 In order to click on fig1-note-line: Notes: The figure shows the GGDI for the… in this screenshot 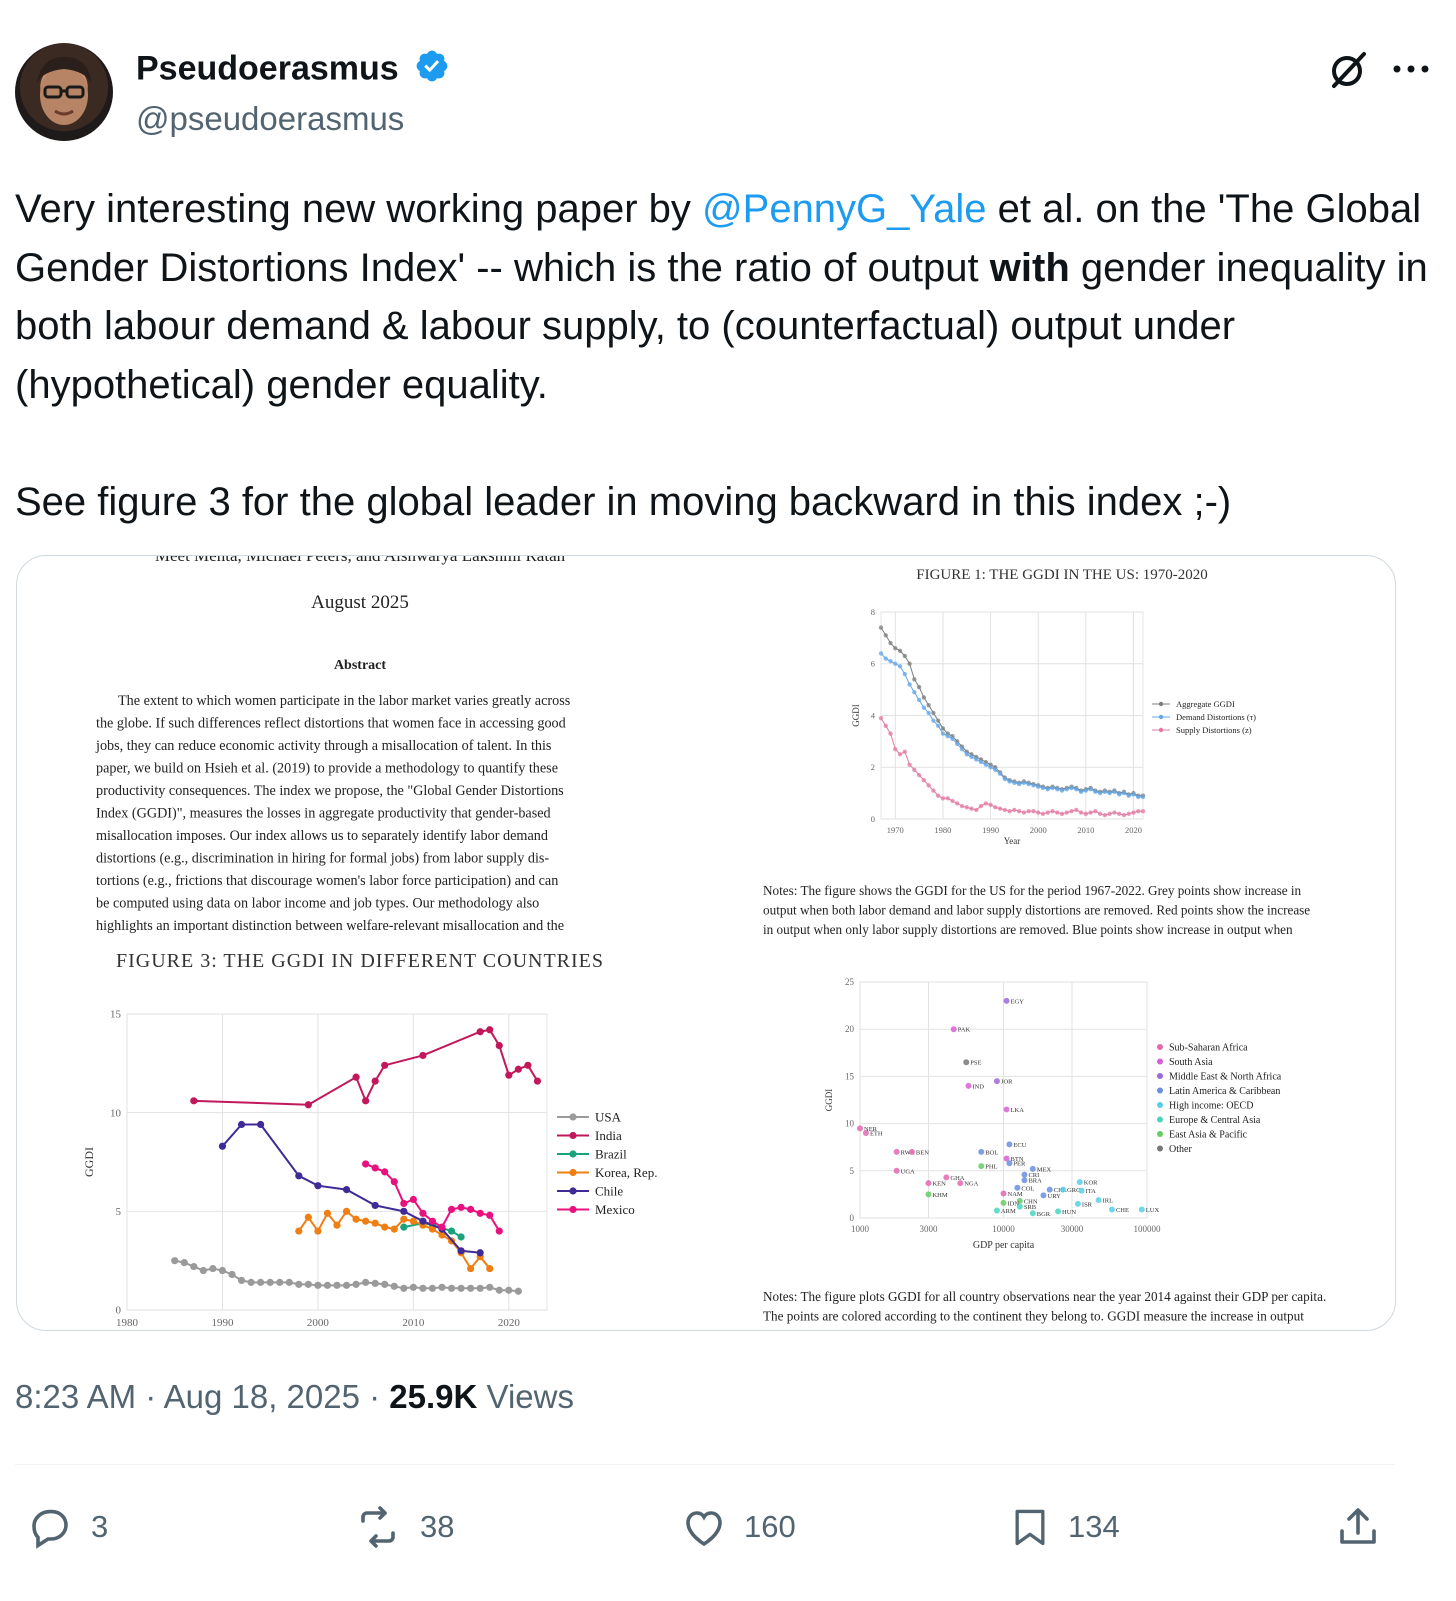, I will do `click(1032, 890)`.